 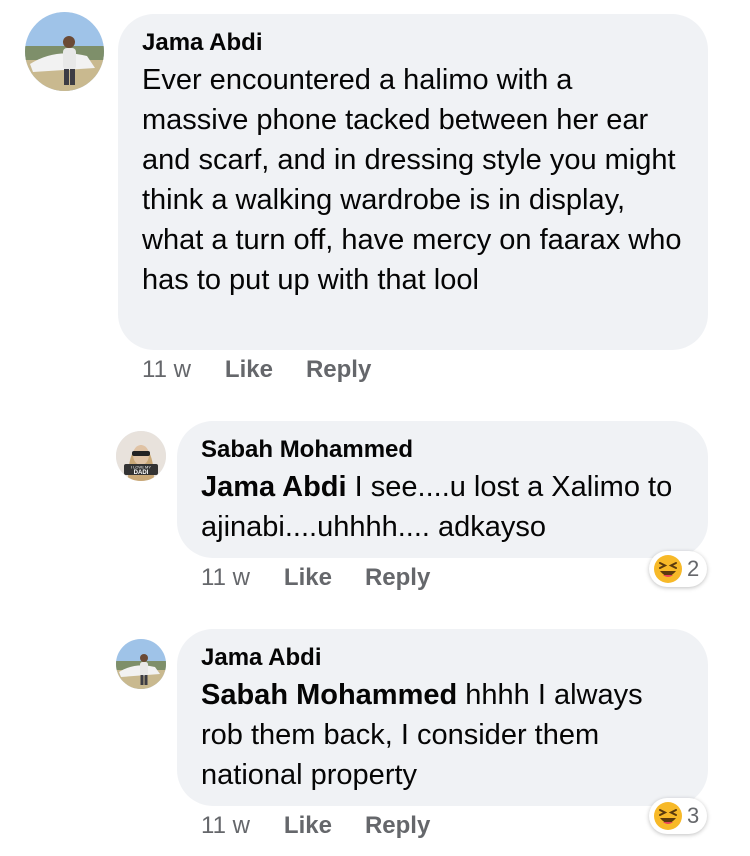 I want to click on profile-photo-icon: I LOVE MY DADI, so click(x=141, y=456).